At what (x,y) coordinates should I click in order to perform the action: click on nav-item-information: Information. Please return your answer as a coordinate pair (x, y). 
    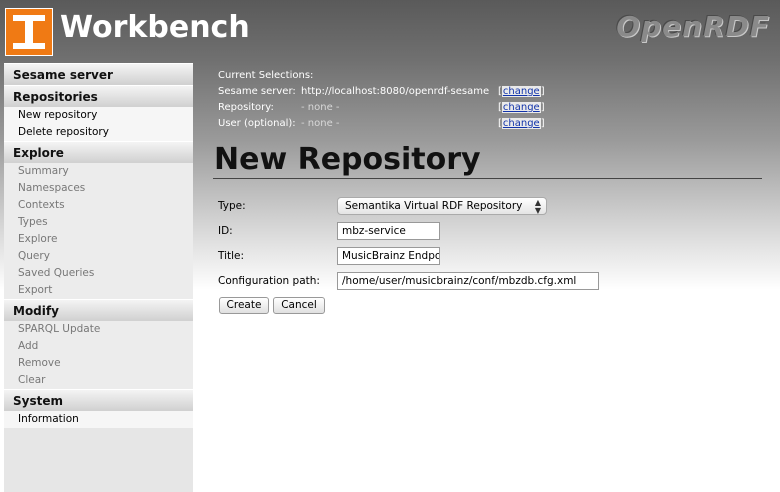
    Looking at the image, I should click on (98, 419).